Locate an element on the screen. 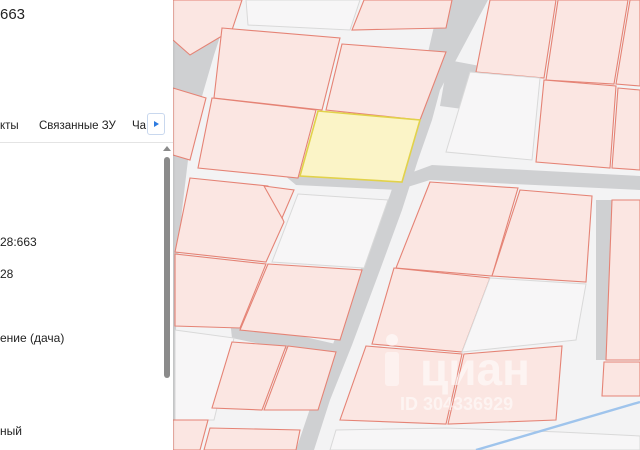  field-cadastral-number: 28:663 is located at coordinates (18, 242).